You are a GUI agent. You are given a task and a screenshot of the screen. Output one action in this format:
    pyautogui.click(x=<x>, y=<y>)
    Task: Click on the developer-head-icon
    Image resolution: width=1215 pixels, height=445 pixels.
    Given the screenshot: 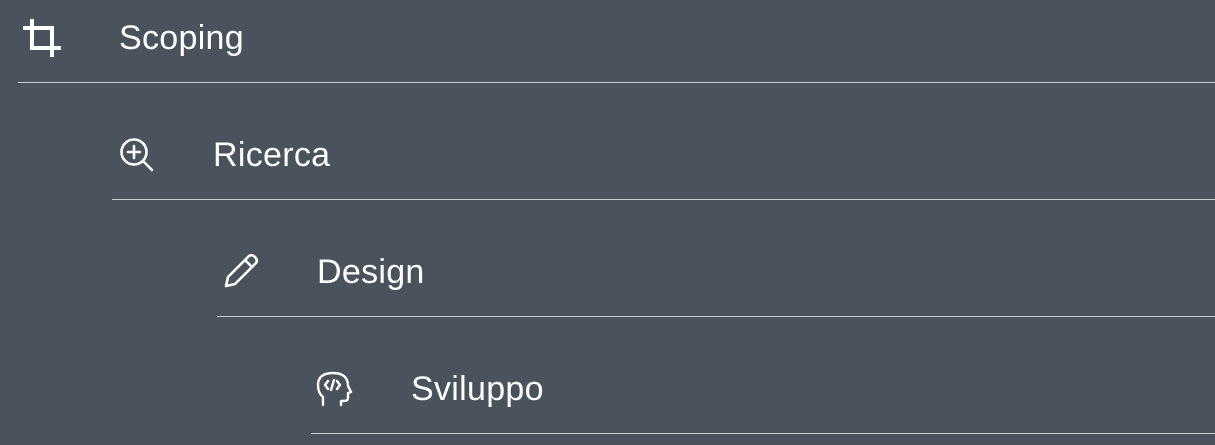 What is the action you would take?
    pyautogui.click(x=334, y=389)
    